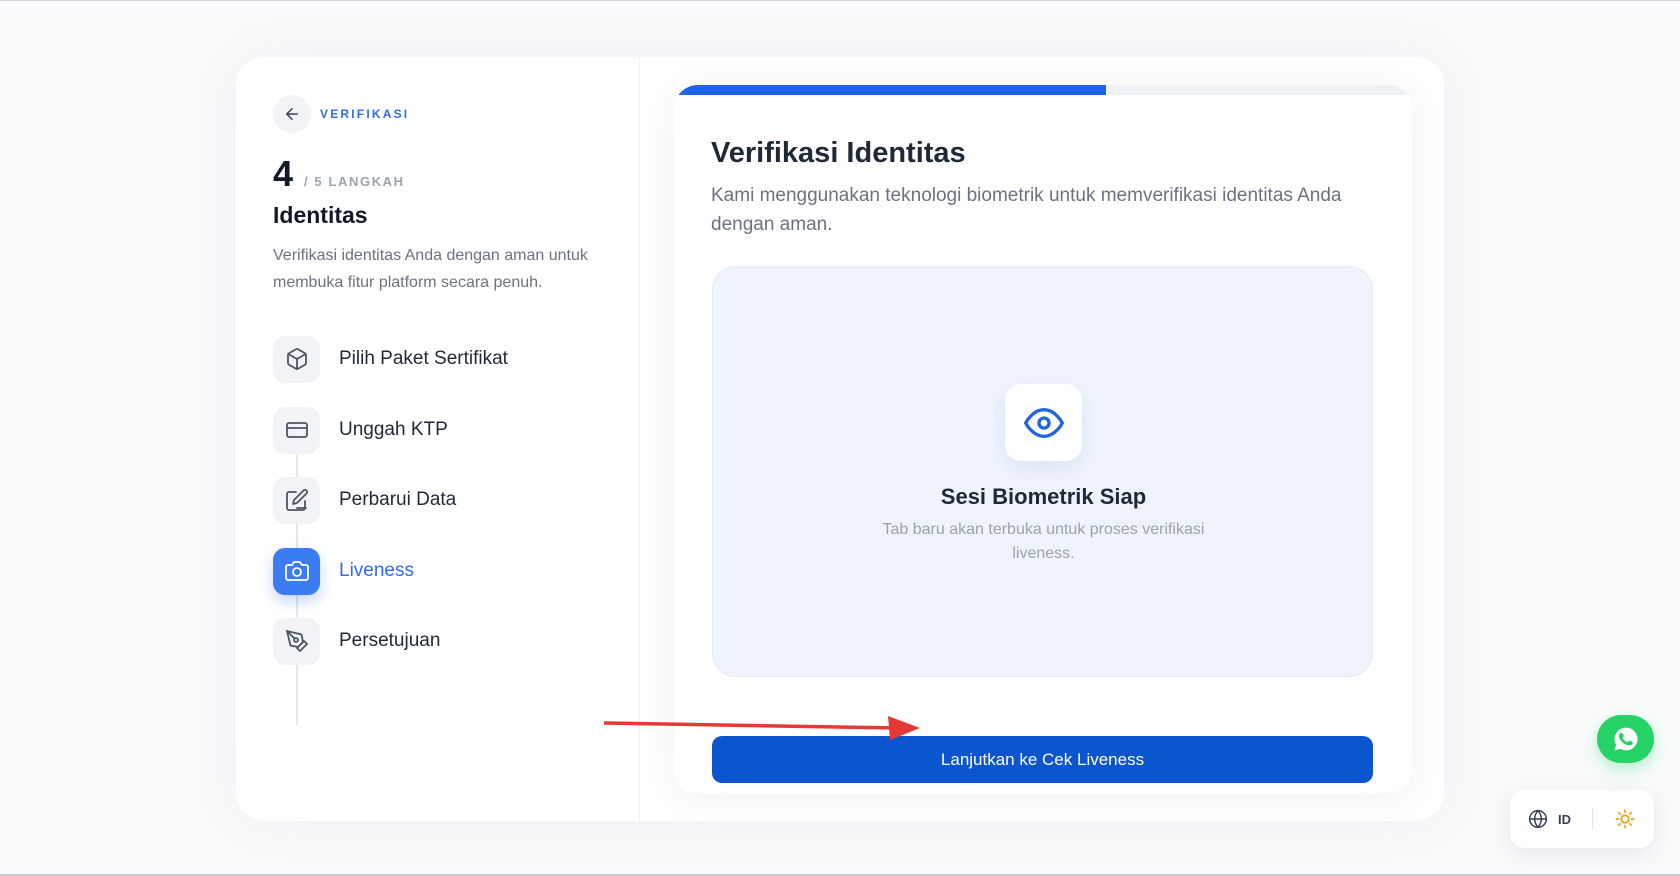 The width and height of the screenshot is (1680, 876). What do you see at coordinates (840, 0) in the screenshot?
I see `top-border` at bounding box center [840, 0].